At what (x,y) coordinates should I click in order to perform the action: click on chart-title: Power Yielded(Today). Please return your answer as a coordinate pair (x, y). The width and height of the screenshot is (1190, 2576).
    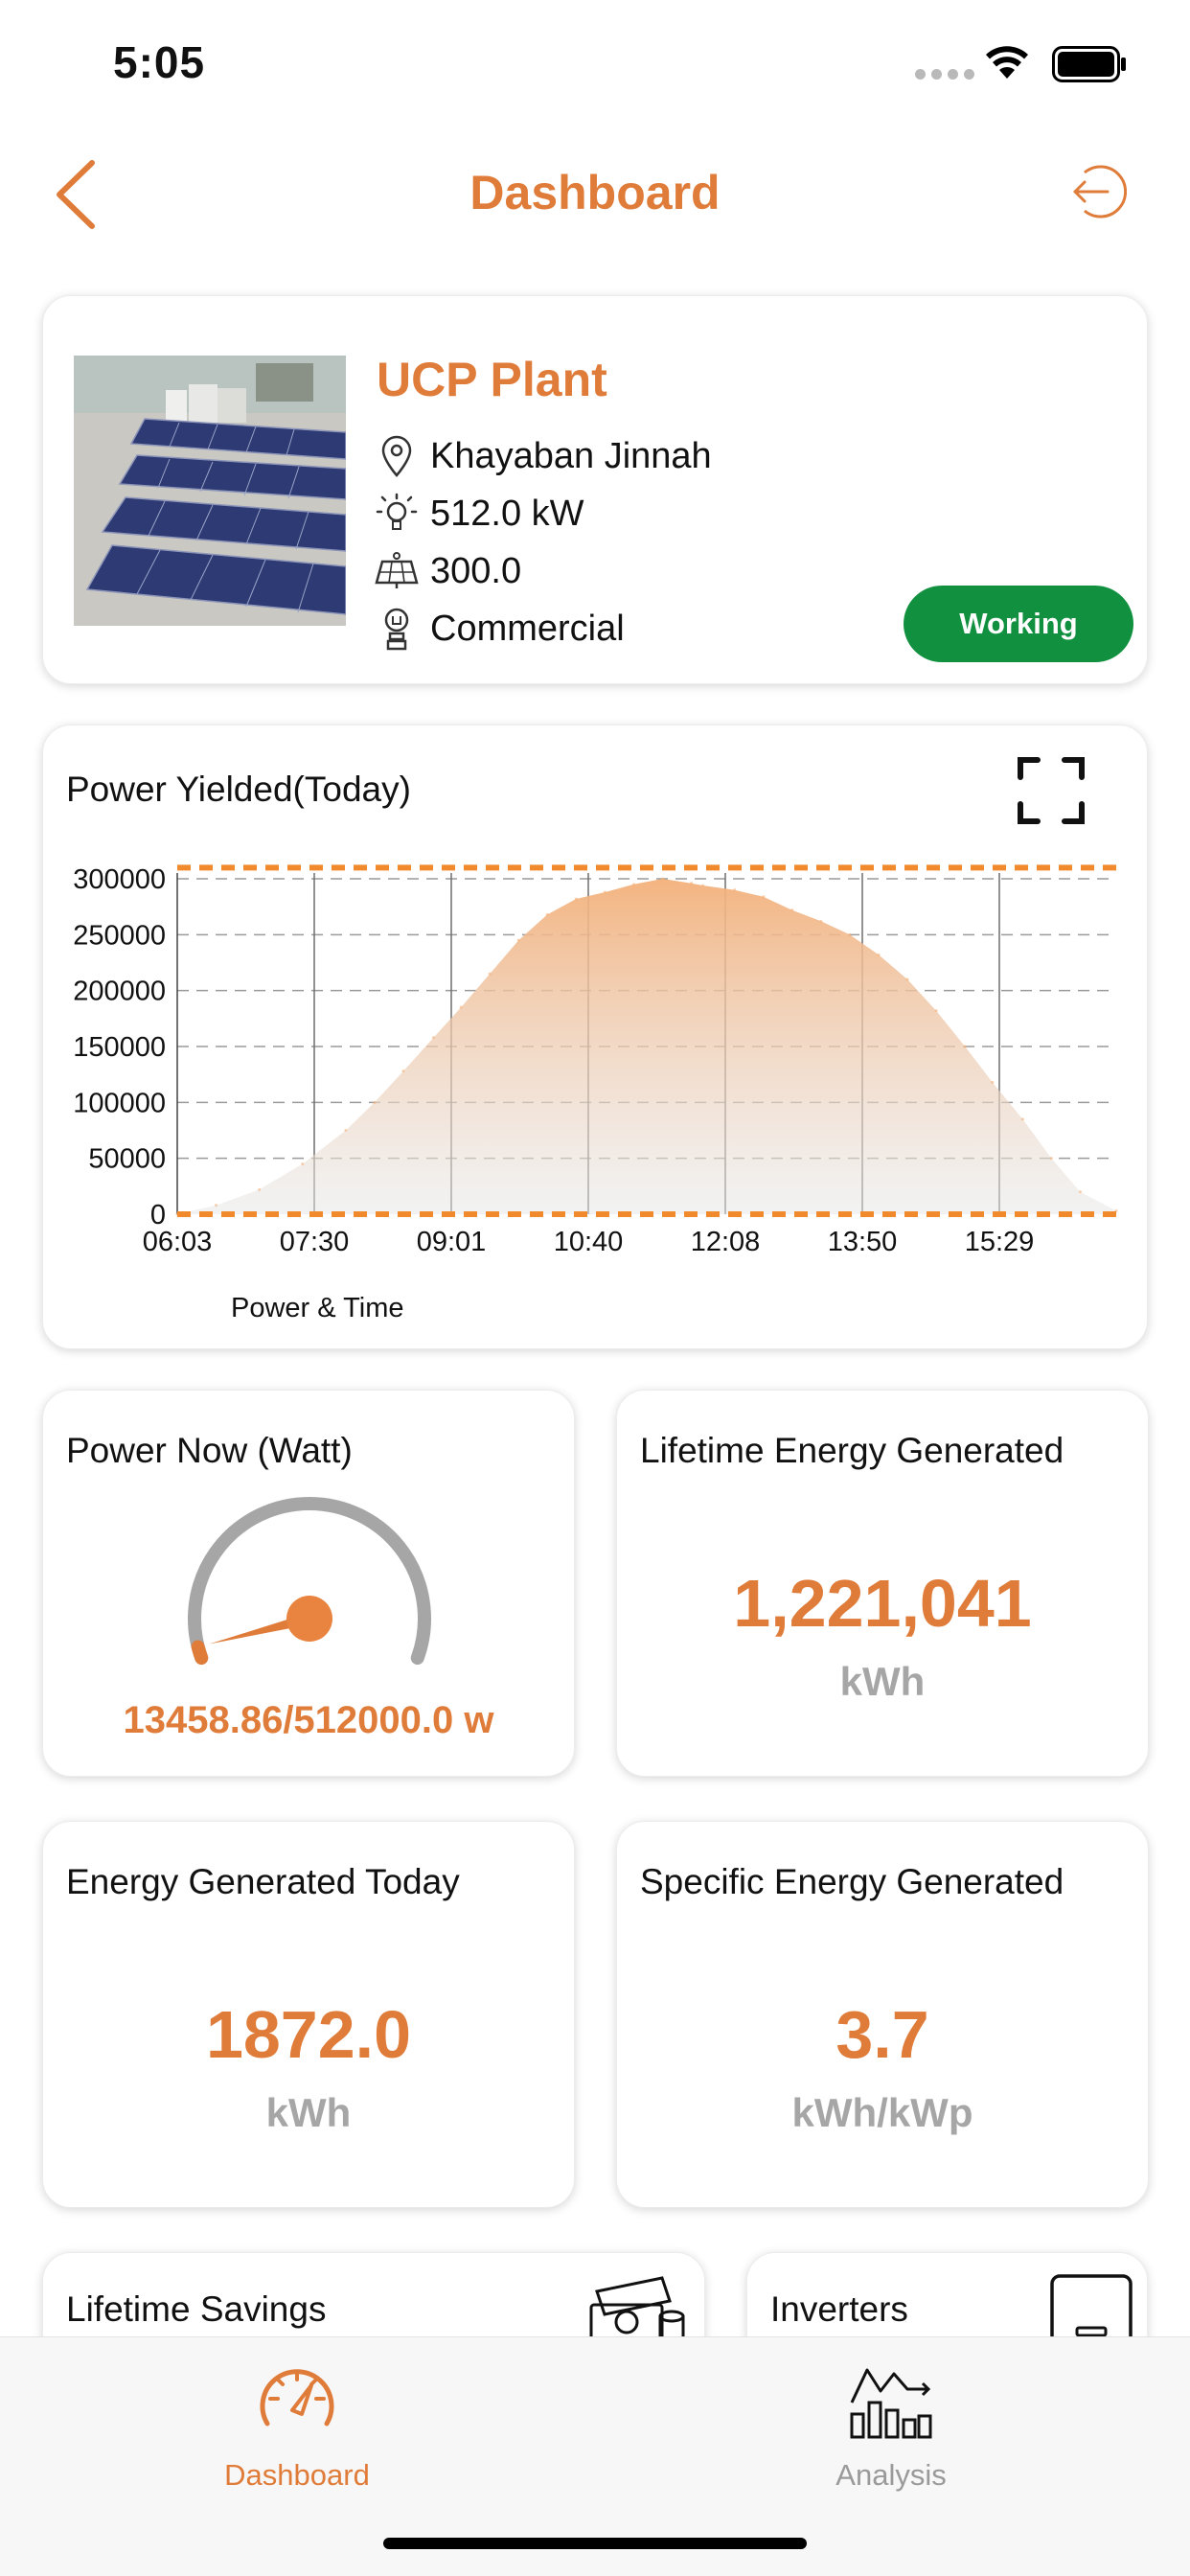
    Looking at the image, I should click on (238, 789).